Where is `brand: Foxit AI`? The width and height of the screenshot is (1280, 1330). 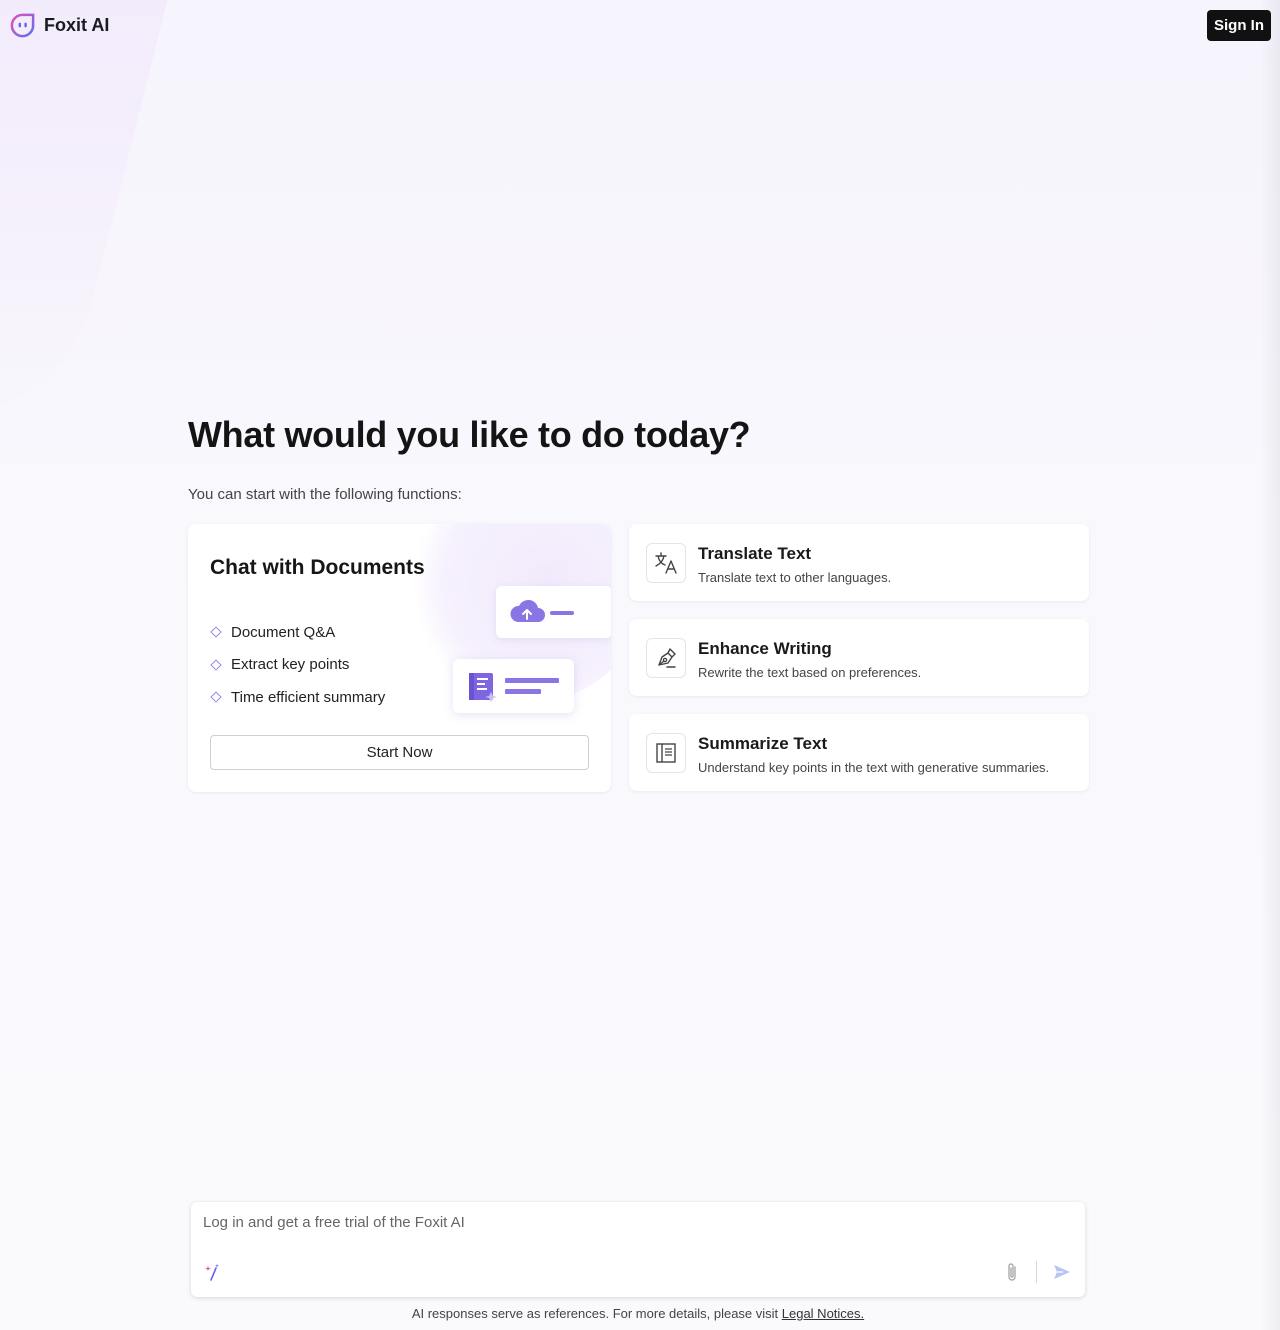 brand: Foxit AI is located at coordinates (59, 25).